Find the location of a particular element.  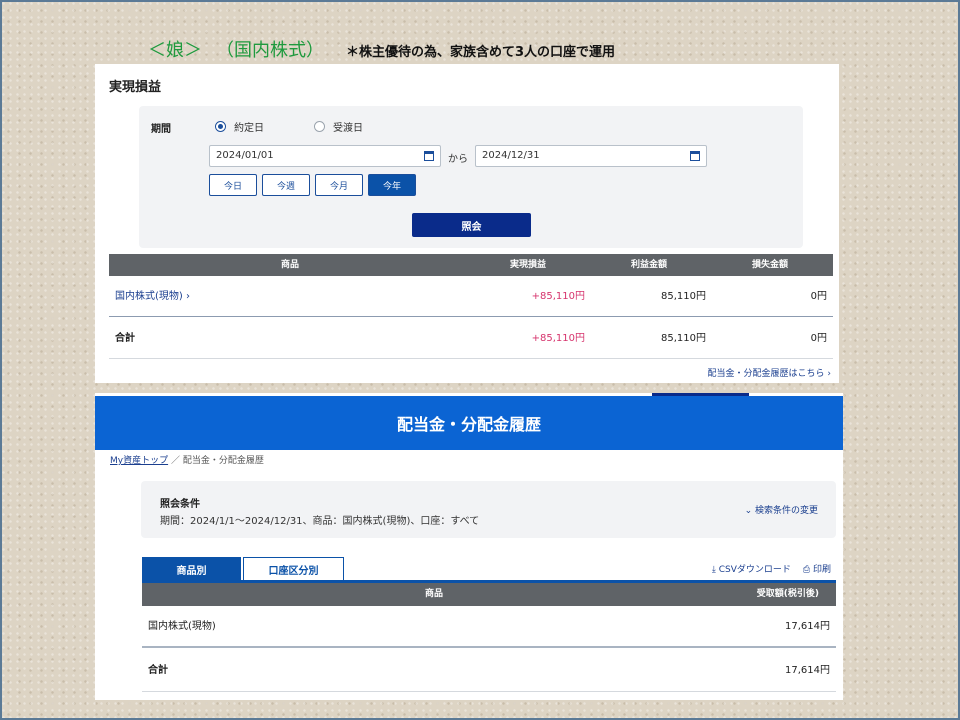

quick-week-button: 今週 is located at coordinates (286, 185).